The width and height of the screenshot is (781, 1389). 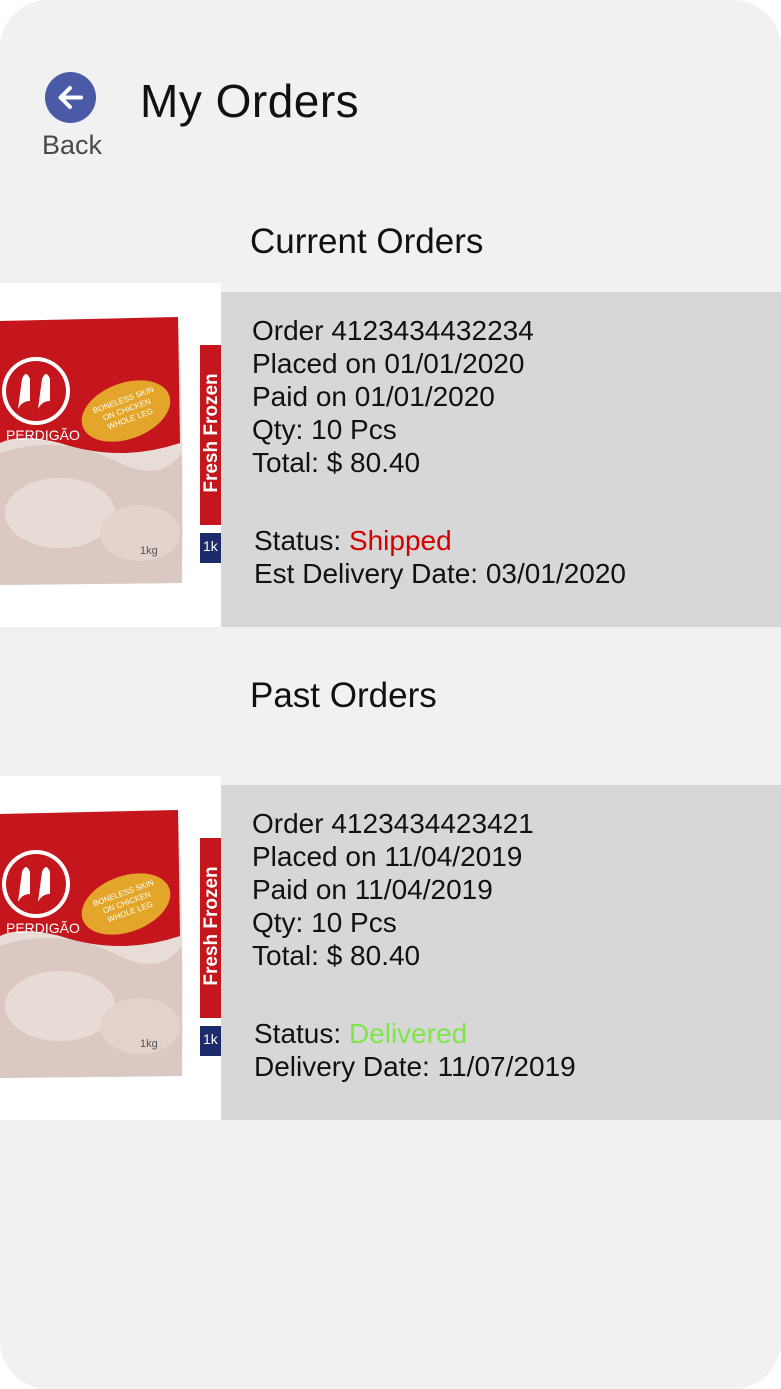 I want to click on arrow-left-icon, so click(x=70, y=97).